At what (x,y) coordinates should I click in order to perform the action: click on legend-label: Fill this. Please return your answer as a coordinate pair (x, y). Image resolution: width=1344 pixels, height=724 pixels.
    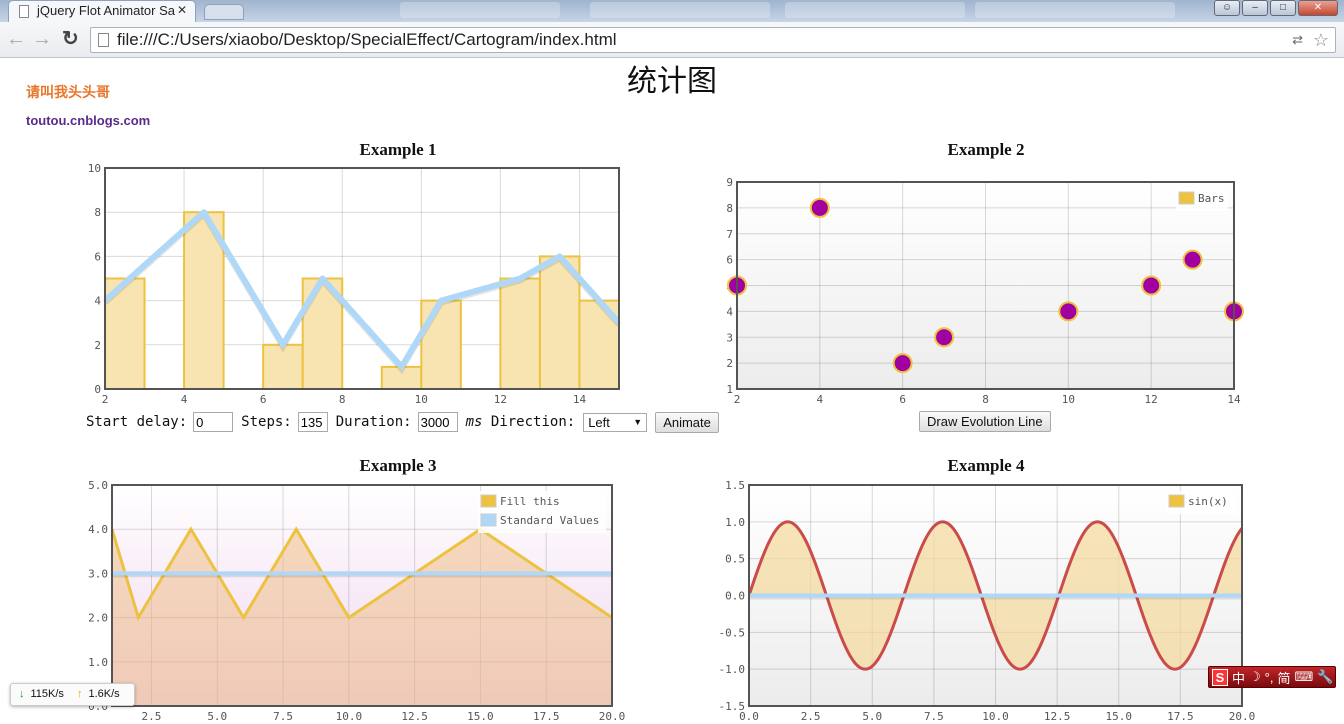
    Looking at the image, I should click on (530, 501).